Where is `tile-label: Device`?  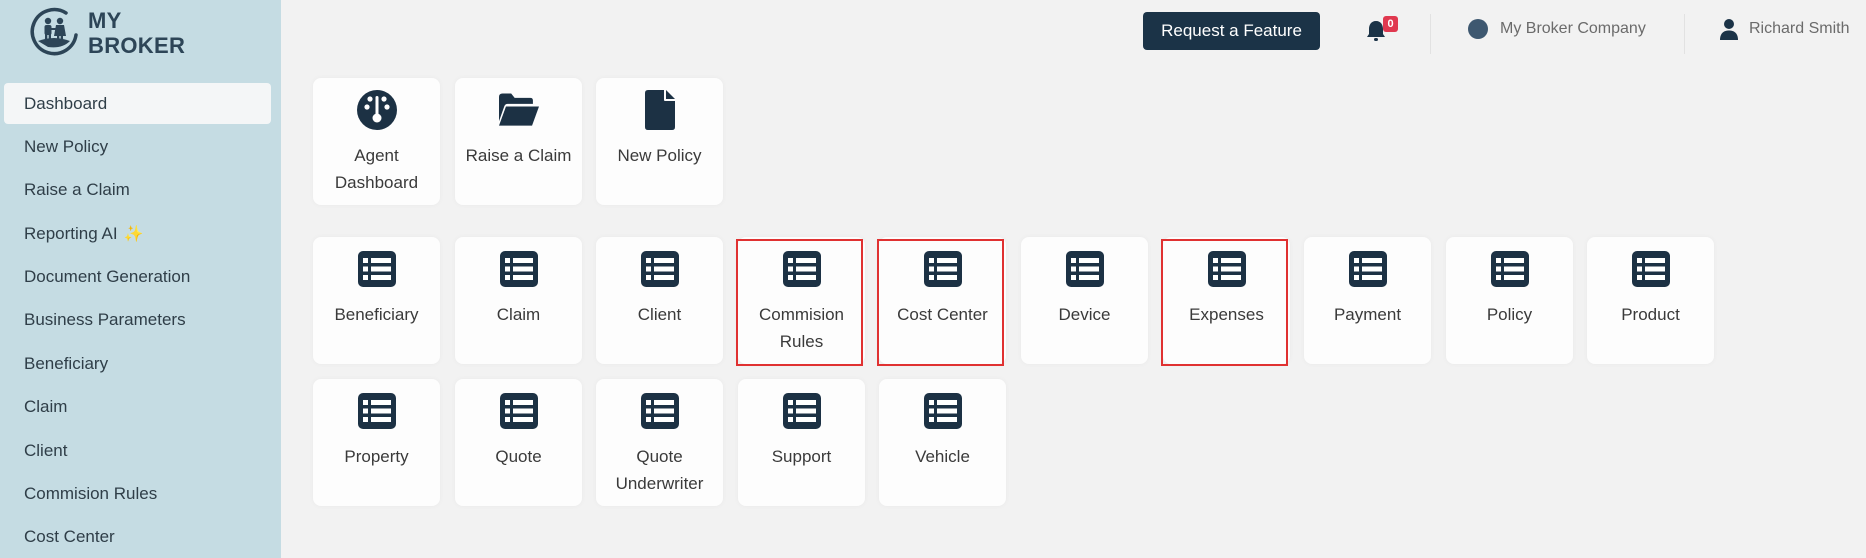
tile-label: Device is located at coordinates (1084, 314).